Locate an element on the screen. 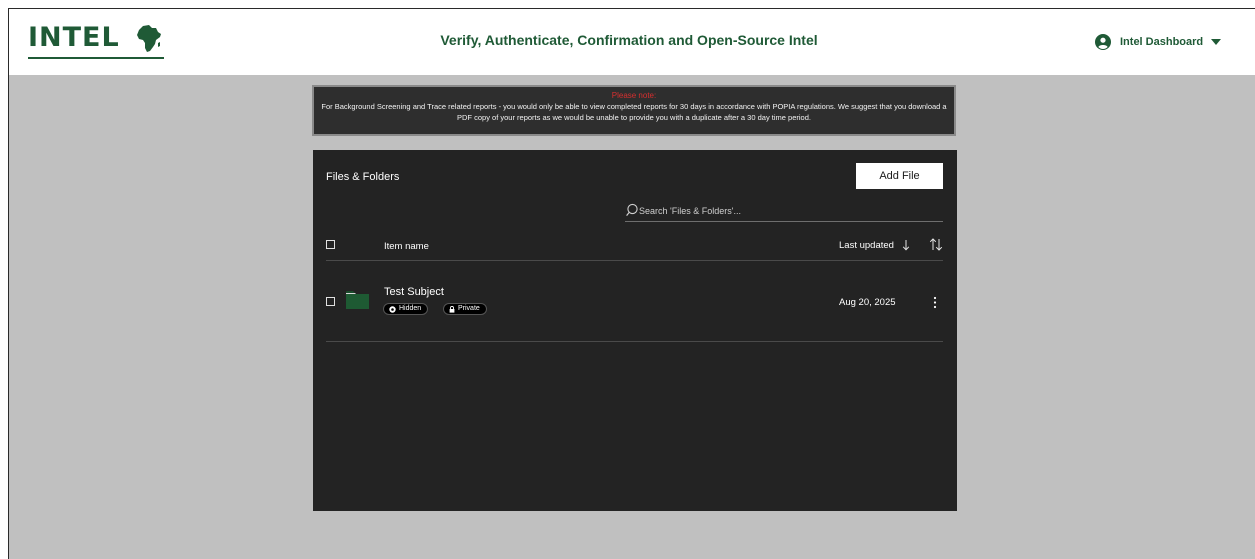 Image resolution: width=1255 pixels, height=559 pixels. intel-logo: INTEL is located at coordinates (96, 41).